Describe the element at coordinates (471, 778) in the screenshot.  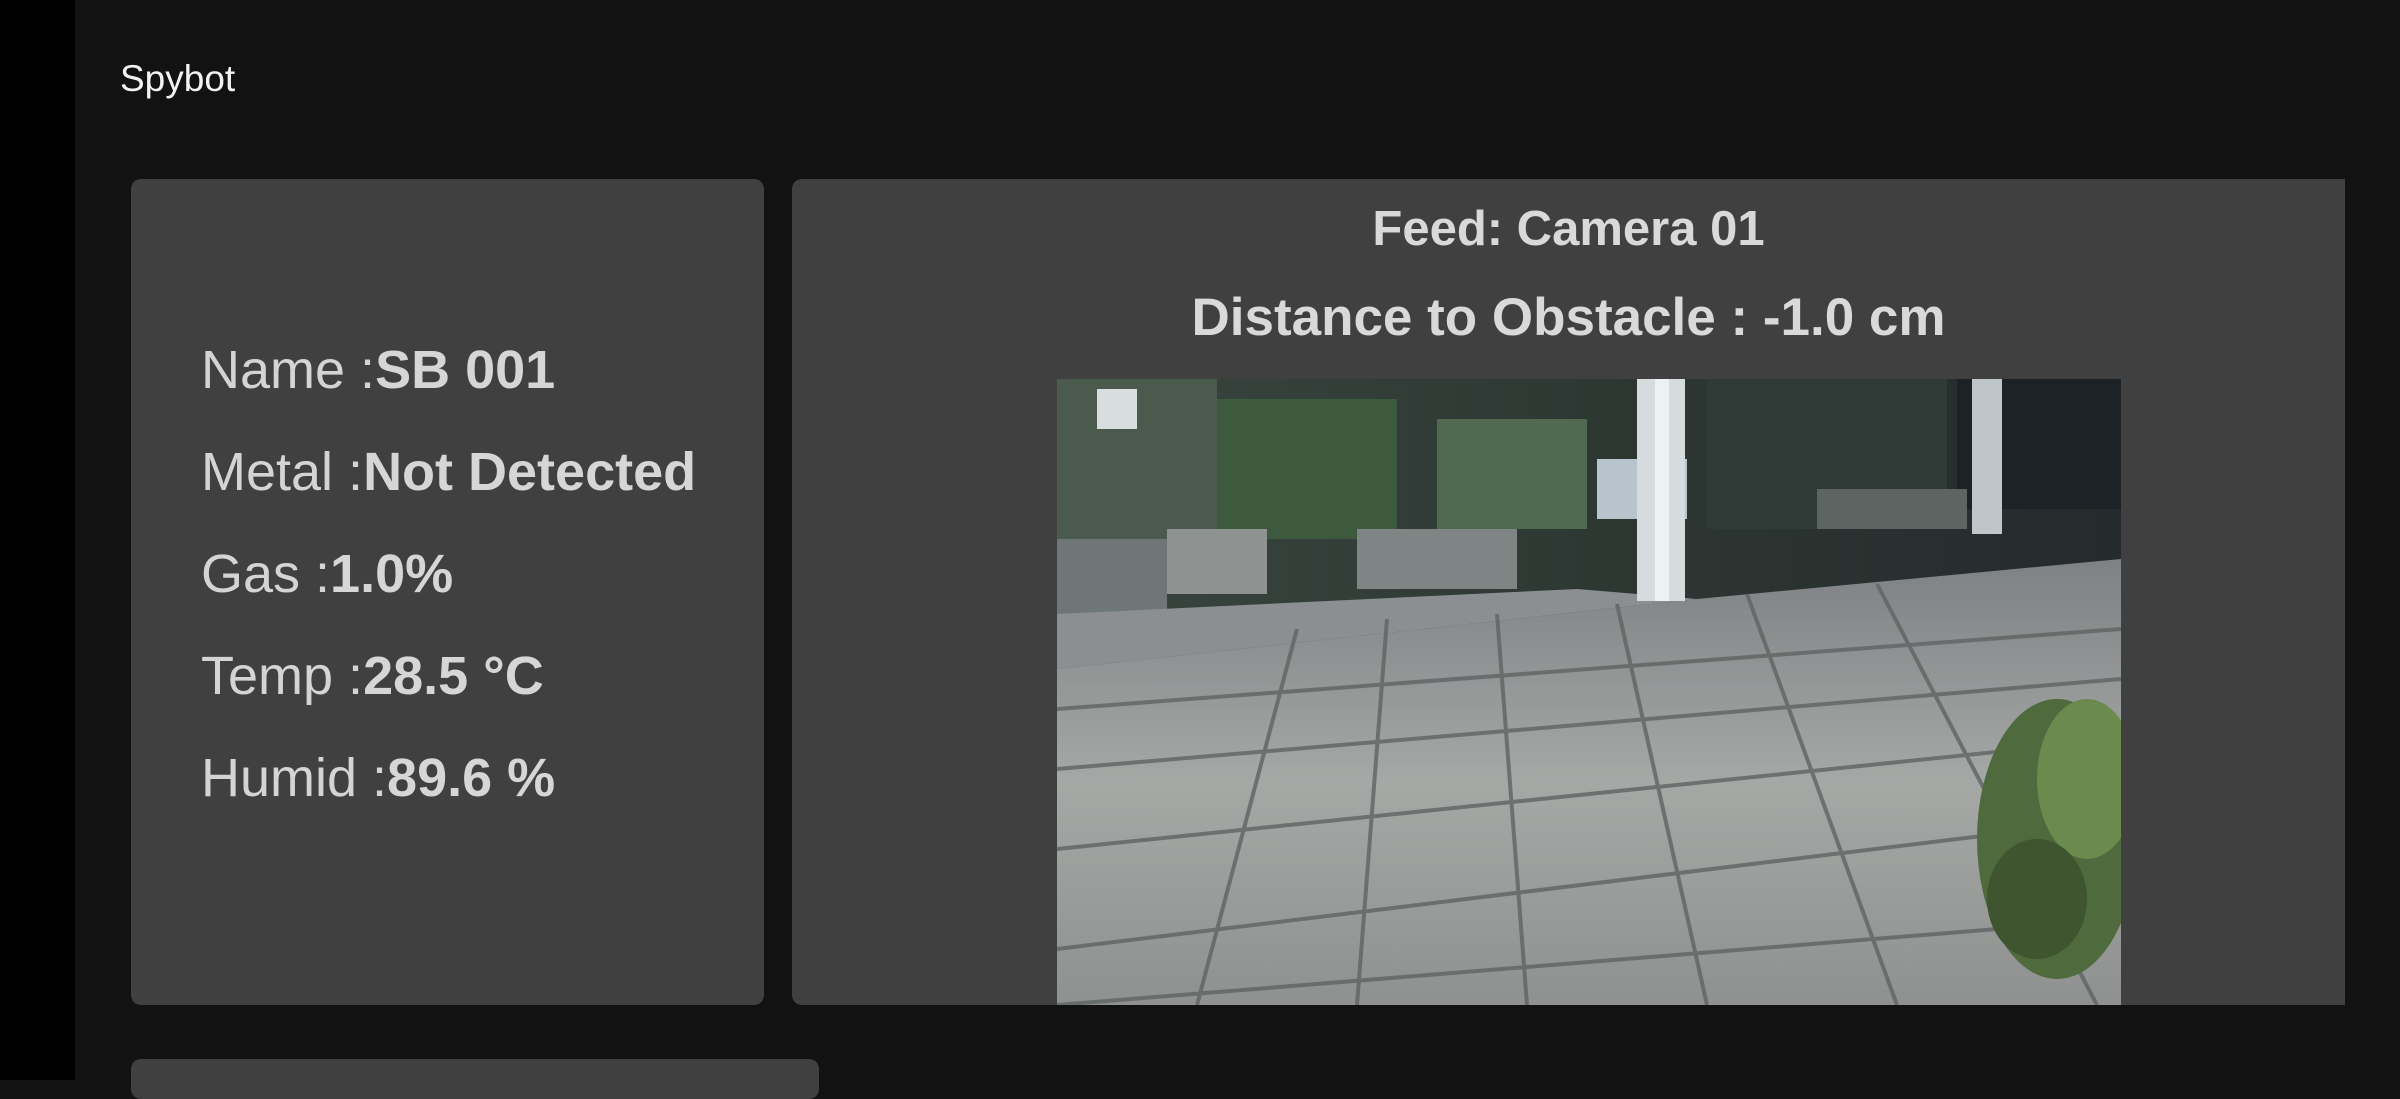
I see `sensor-value: 89.6 %` at that location.